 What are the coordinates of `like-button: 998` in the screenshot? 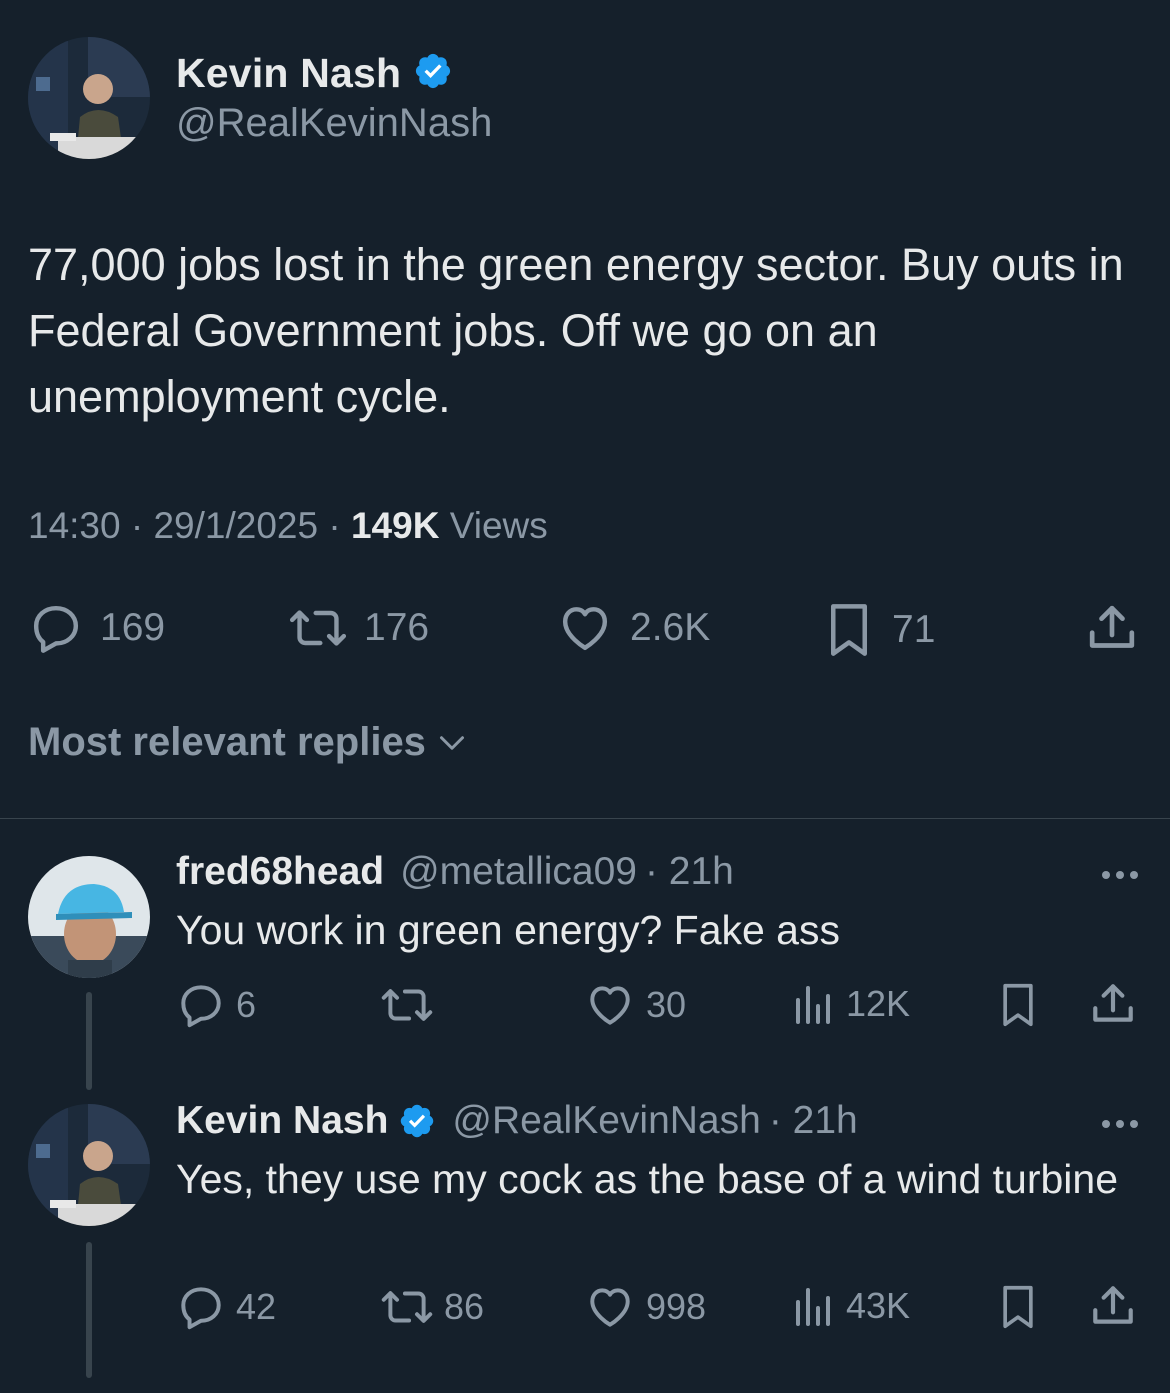 It's located at (645, 1307).